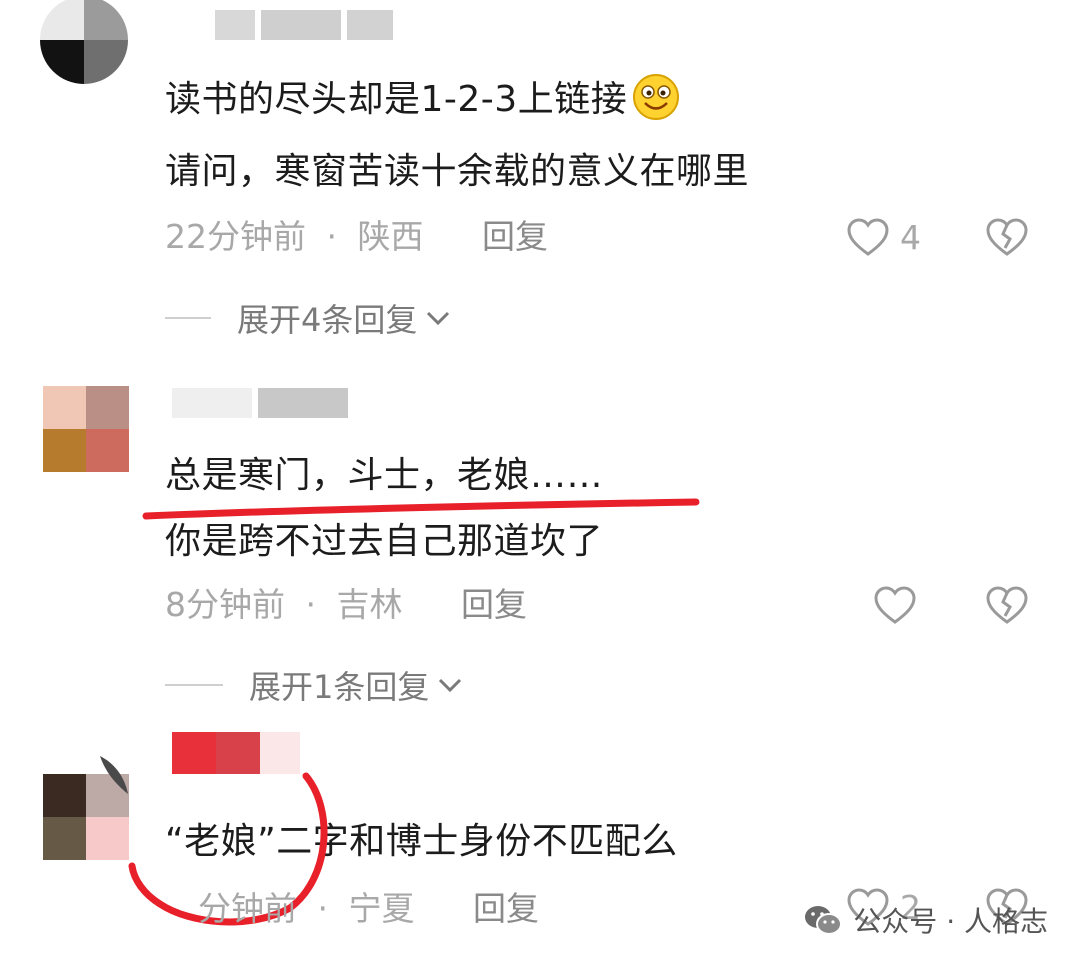 This screenshot has height=968, width=1080. Describe the element at coordinates (384, 541) in the screenshot. I see `comment-line: 你是跨不过去自己那道坎了` at that location.